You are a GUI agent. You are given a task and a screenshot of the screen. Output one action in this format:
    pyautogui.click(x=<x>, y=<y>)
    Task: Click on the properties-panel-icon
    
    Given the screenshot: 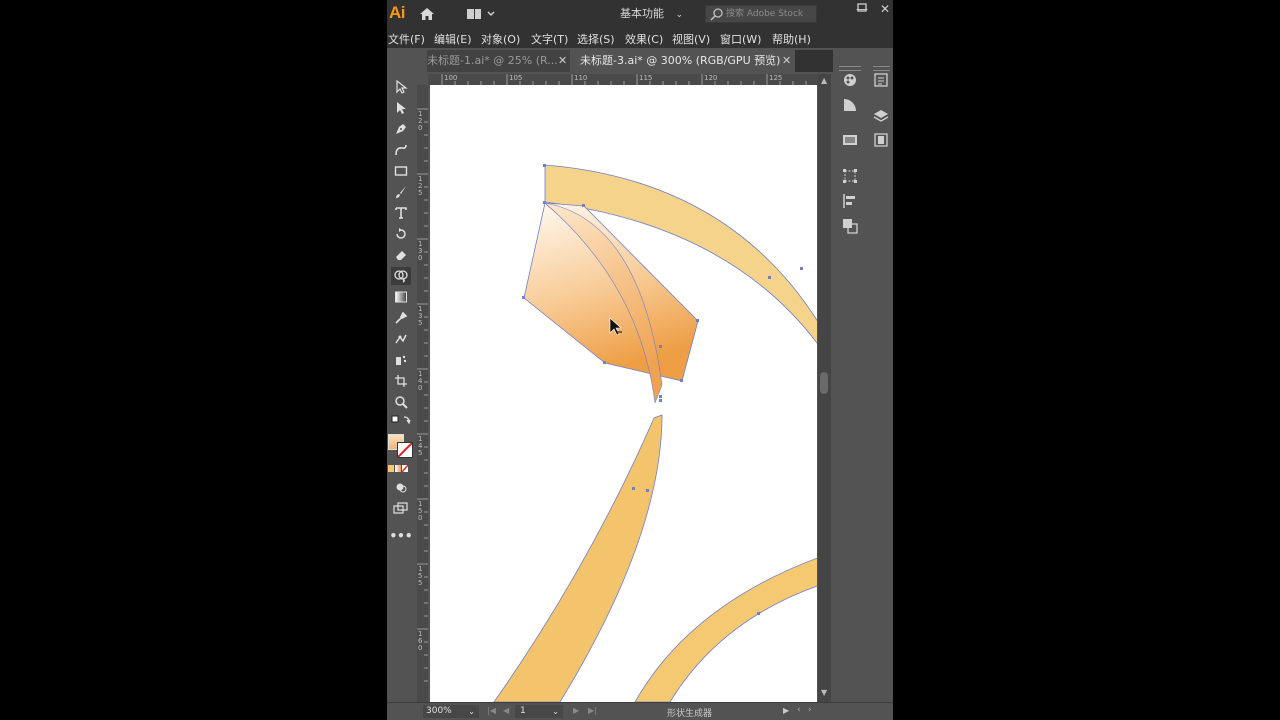 What is the action you would take?
    pyautogui.click(x=881, y=80)
    